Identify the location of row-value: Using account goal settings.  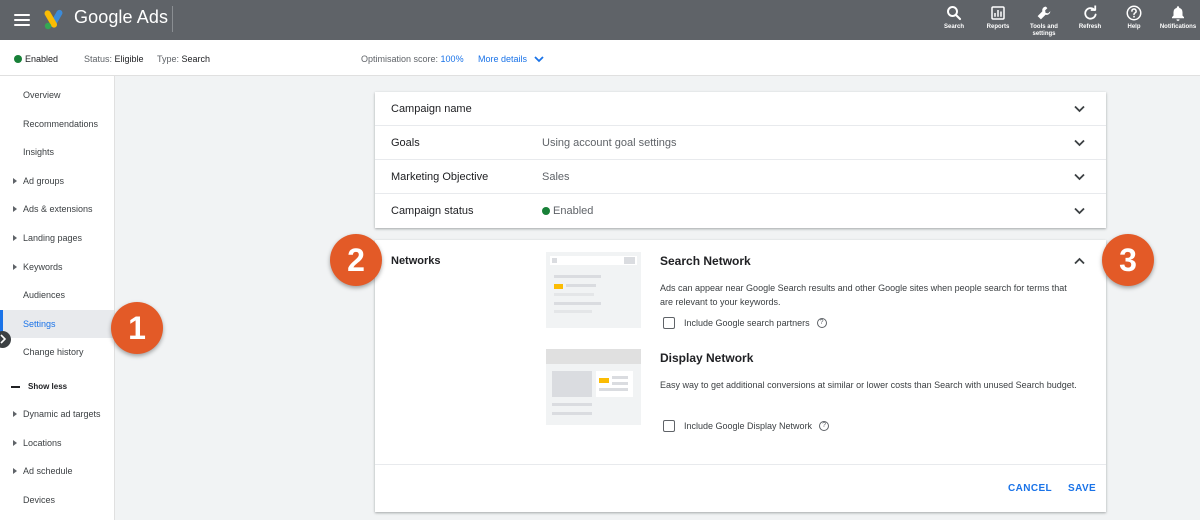
(609, 143).